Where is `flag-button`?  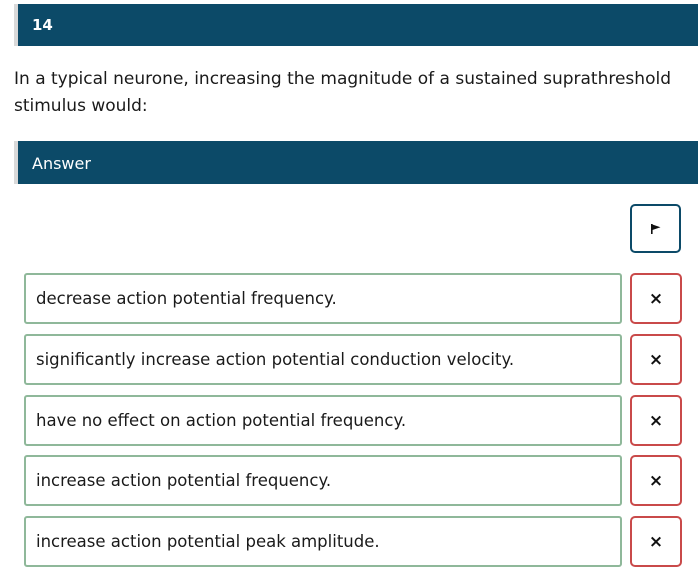 flag-button is located at coordinates (655, 228).